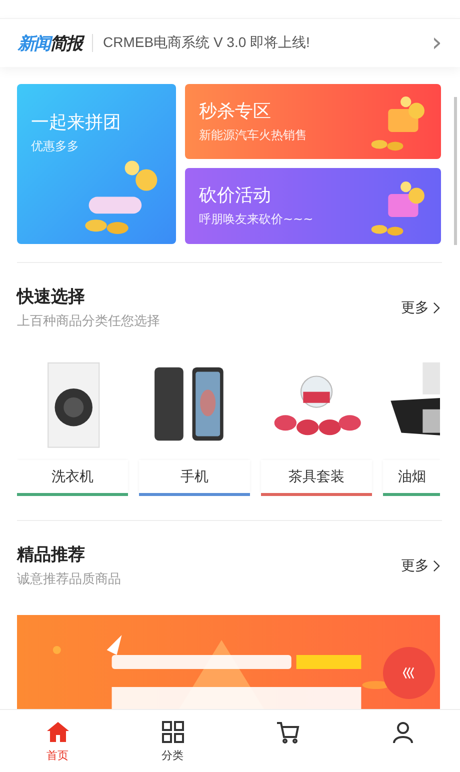 The image size is (460, 772). I want to click on promo-card: 砍价活动 呼朋唤友来砍价~~~, so click(313, 206).